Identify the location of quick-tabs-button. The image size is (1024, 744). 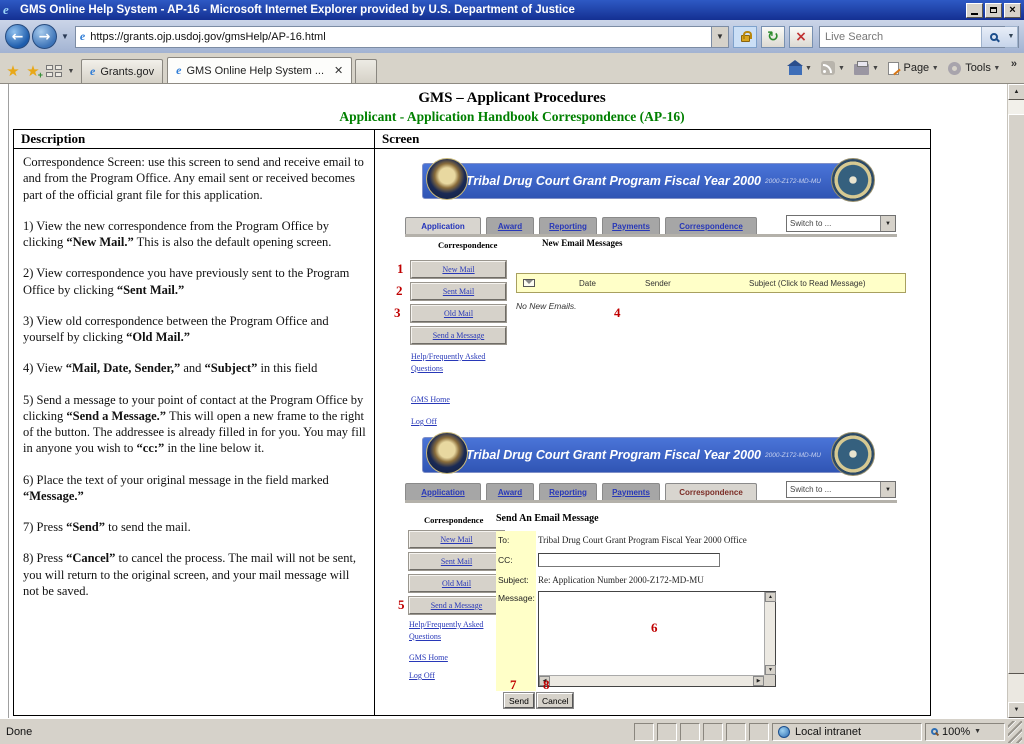
(54, 71).